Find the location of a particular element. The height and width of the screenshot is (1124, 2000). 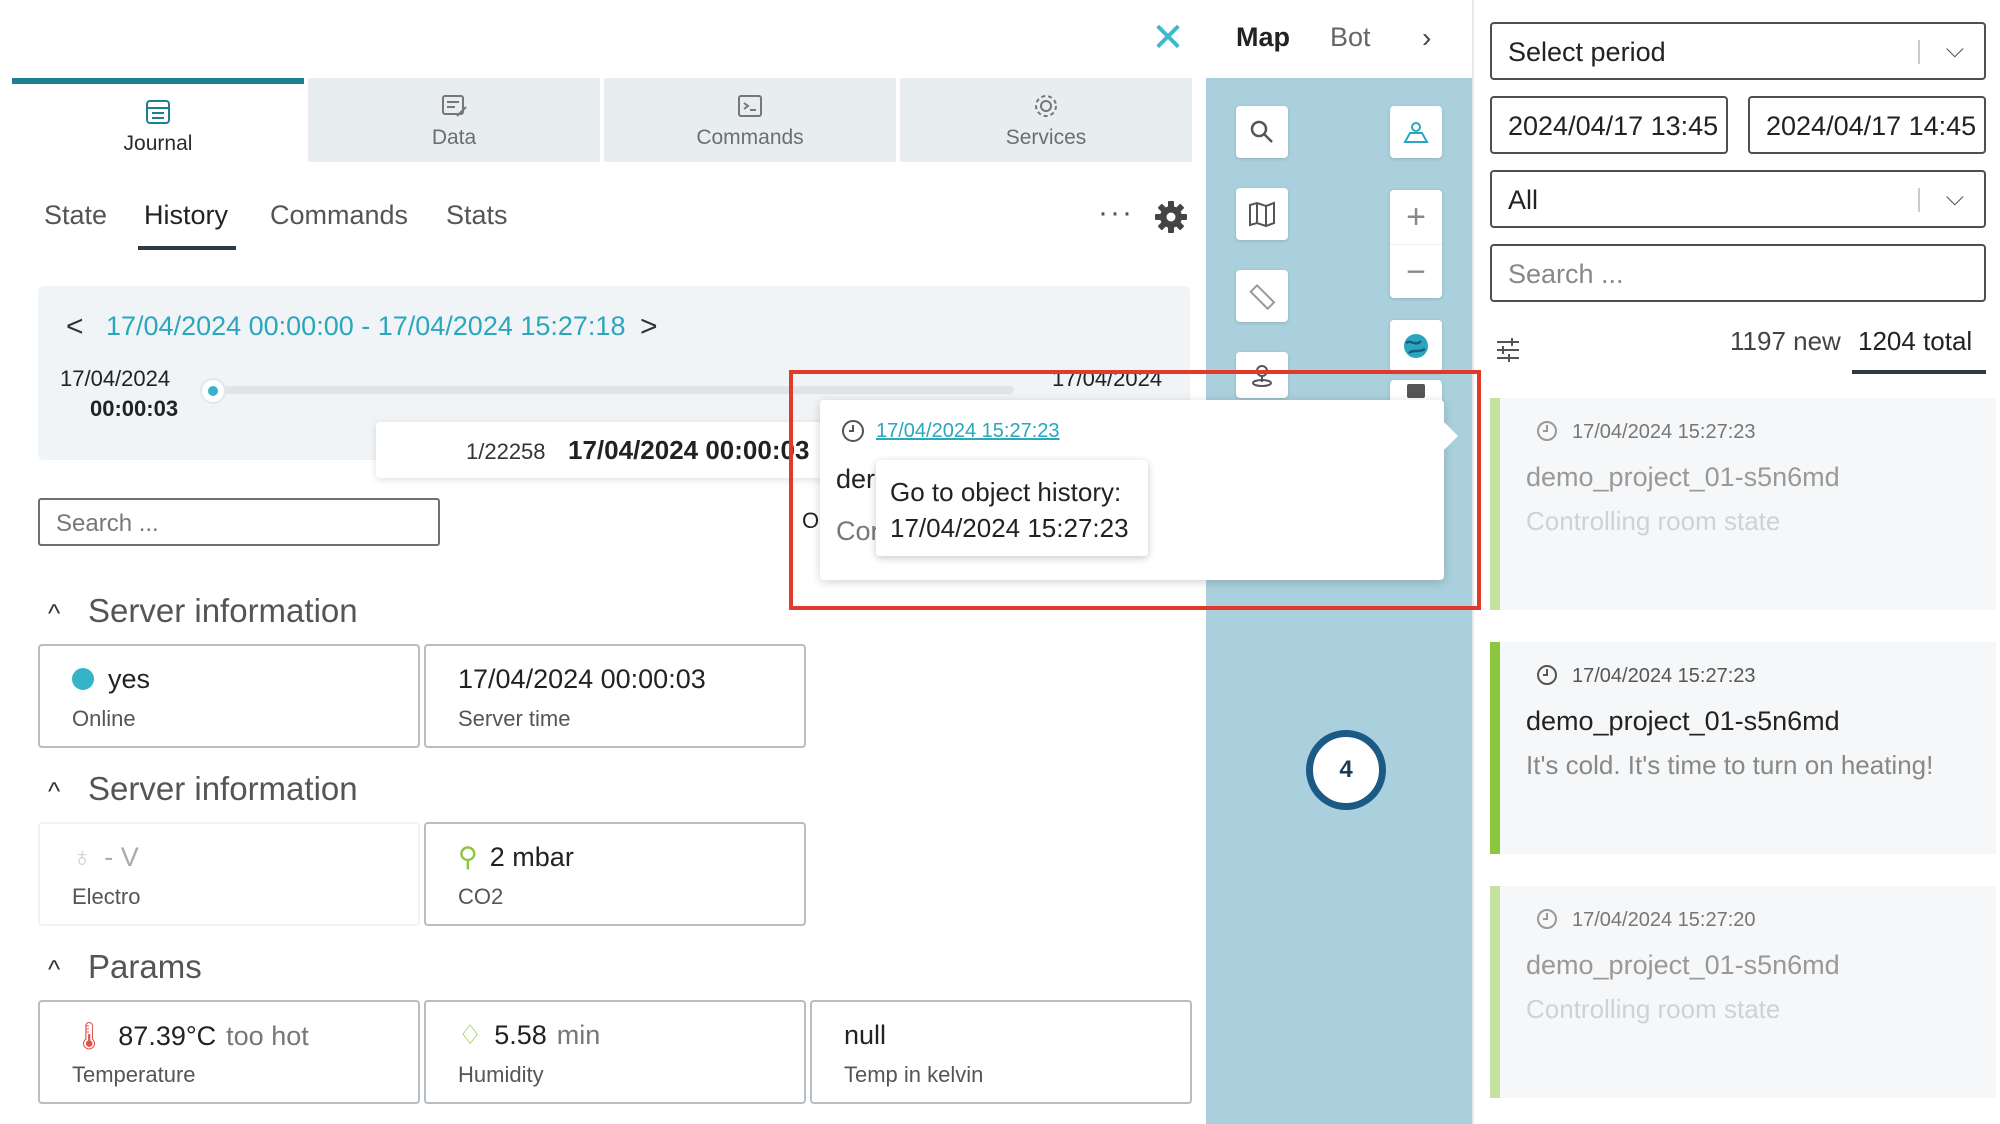

tooltip-title: Go to object history: is located at coordinates (1006, 492).